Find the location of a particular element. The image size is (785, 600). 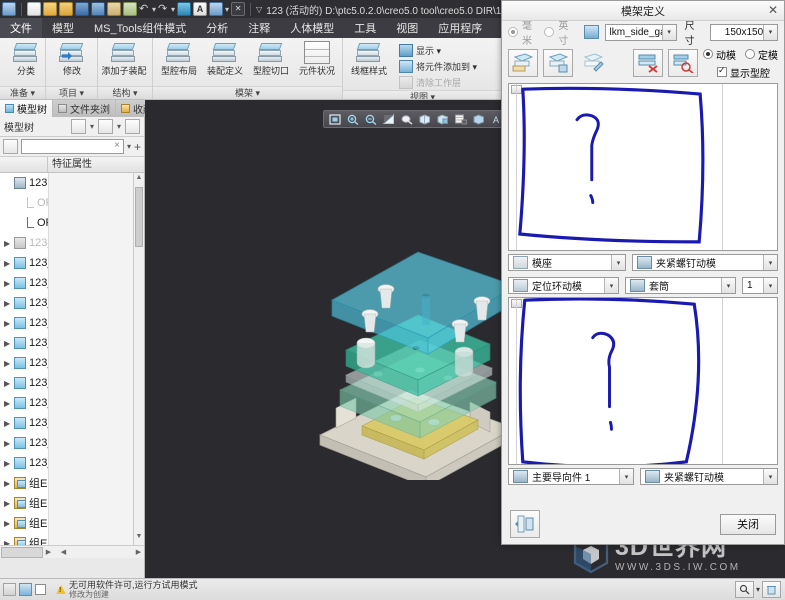

tree-vertical-scrollbar: ▲ ▼ is located at coordinates (138, 359).